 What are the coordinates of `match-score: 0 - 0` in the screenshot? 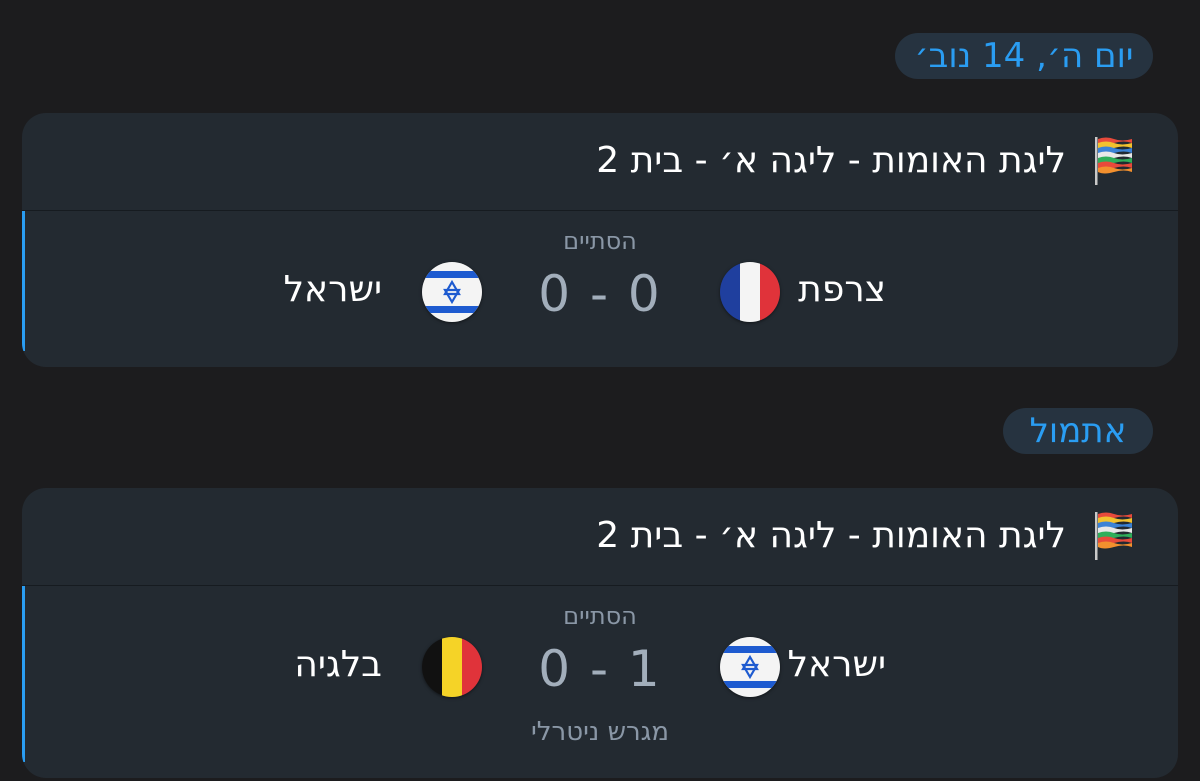 It's located at (600, 294).